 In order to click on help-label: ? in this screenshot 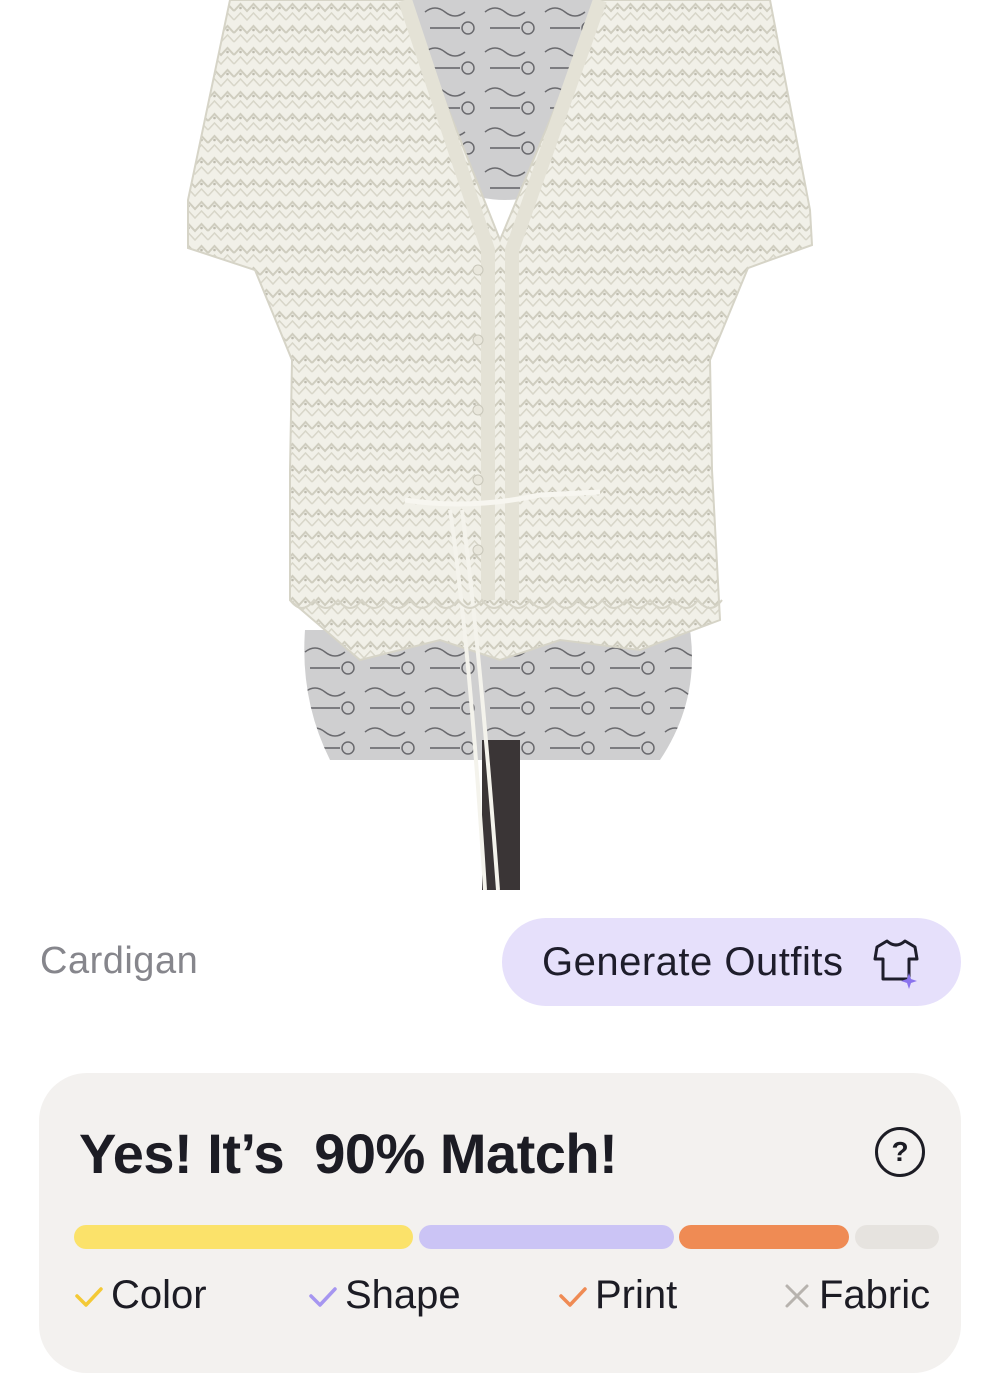, I will do `click(900, 1151)`.